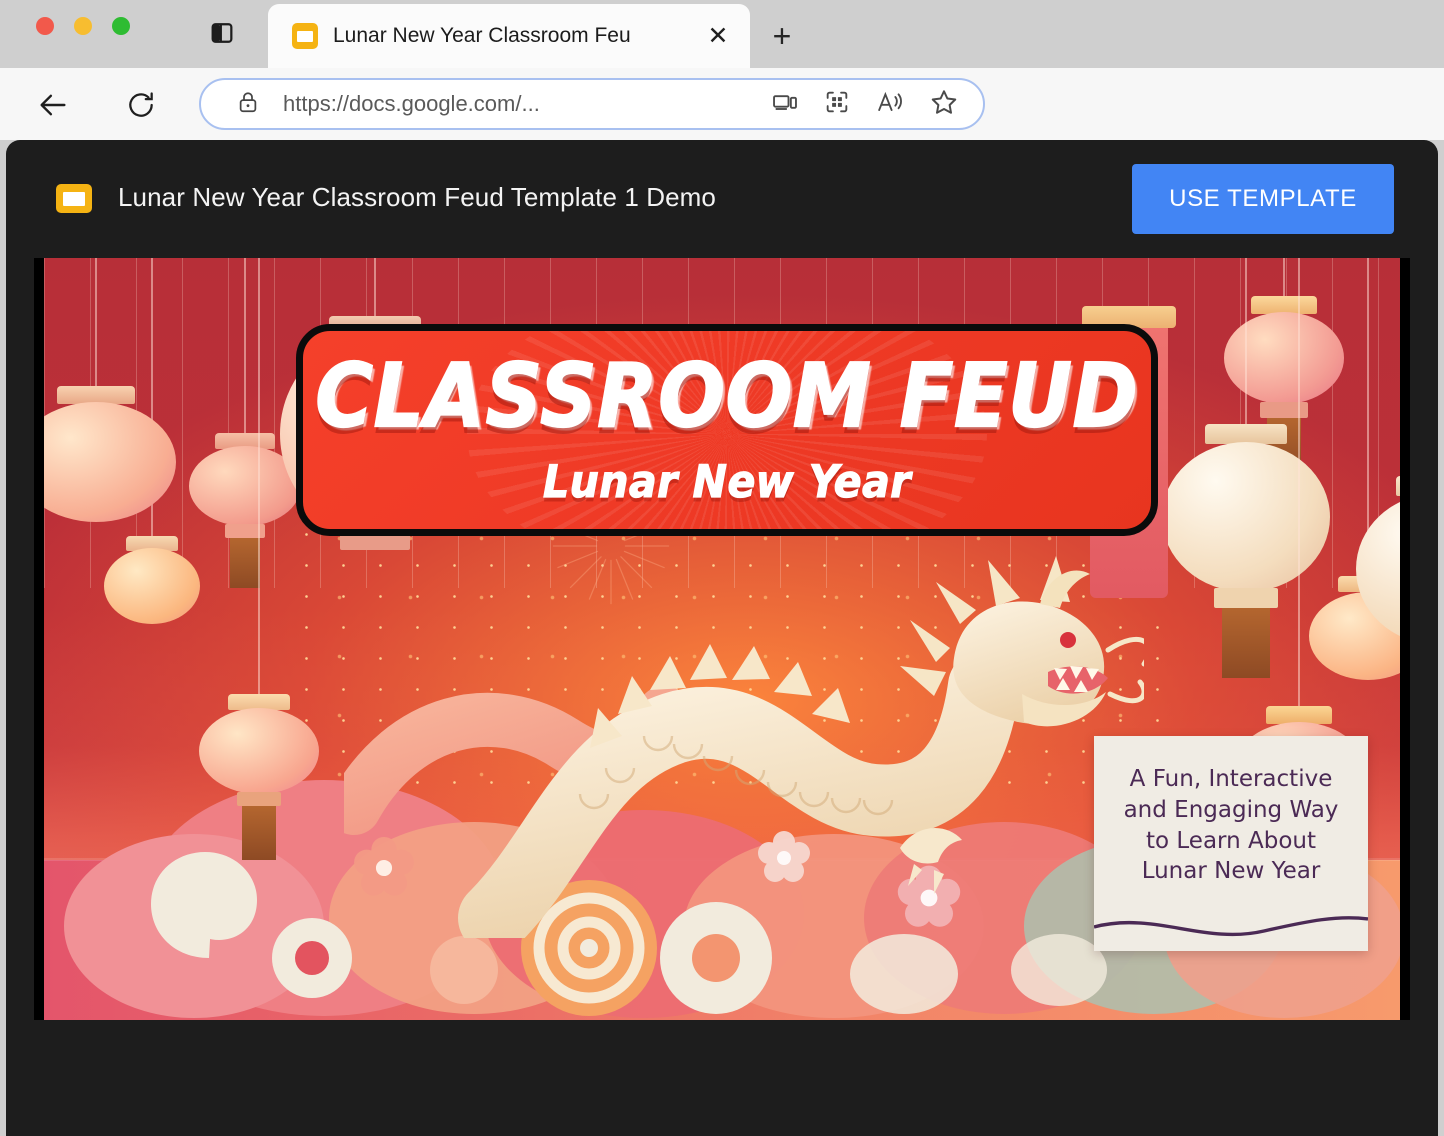 The image size is (1444, 1136). I want to click on window-maximize-button, so click(121, 26).